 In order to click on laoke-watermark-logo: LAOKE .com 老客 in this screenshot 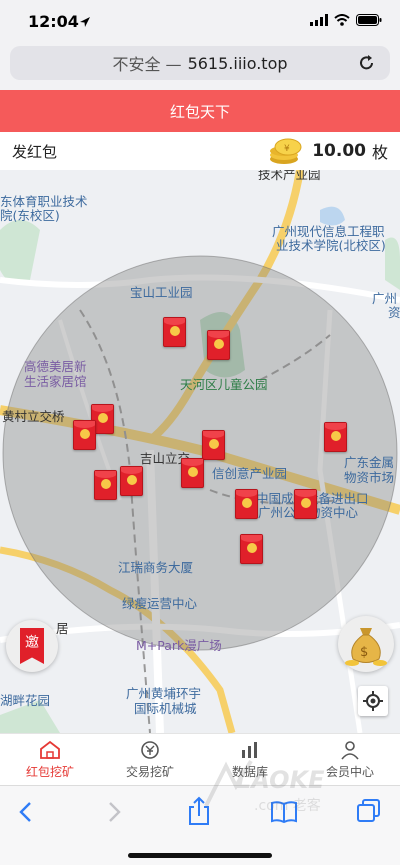, I will do `click(264, 786)`.